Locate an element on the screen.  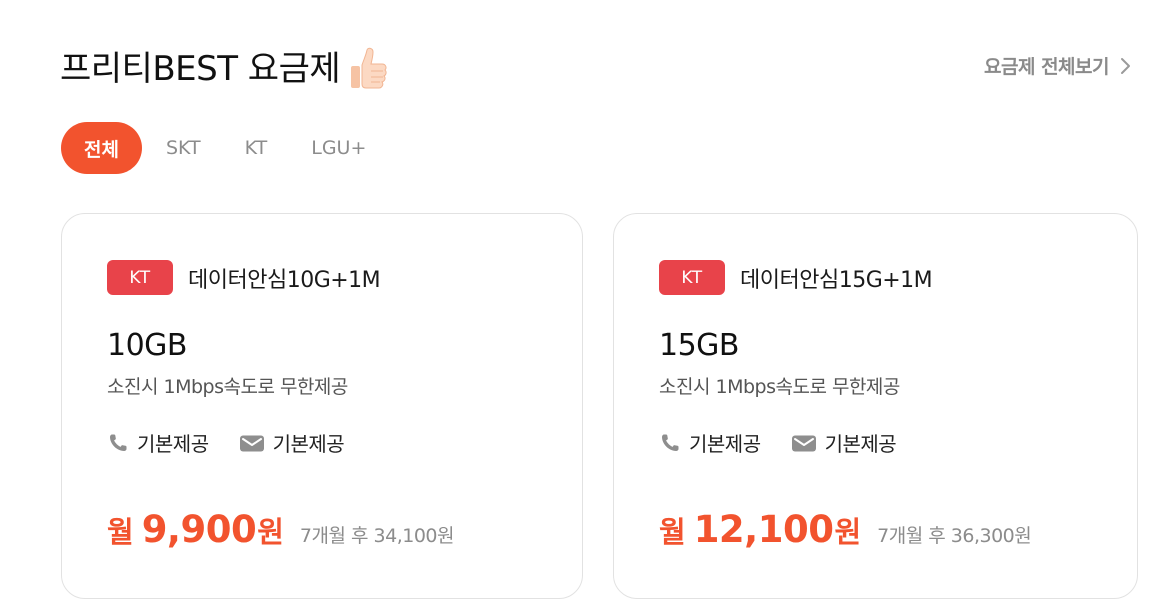
plan-card-header: KT 데이터안심15G+1M is located at coordinates (796, 277).